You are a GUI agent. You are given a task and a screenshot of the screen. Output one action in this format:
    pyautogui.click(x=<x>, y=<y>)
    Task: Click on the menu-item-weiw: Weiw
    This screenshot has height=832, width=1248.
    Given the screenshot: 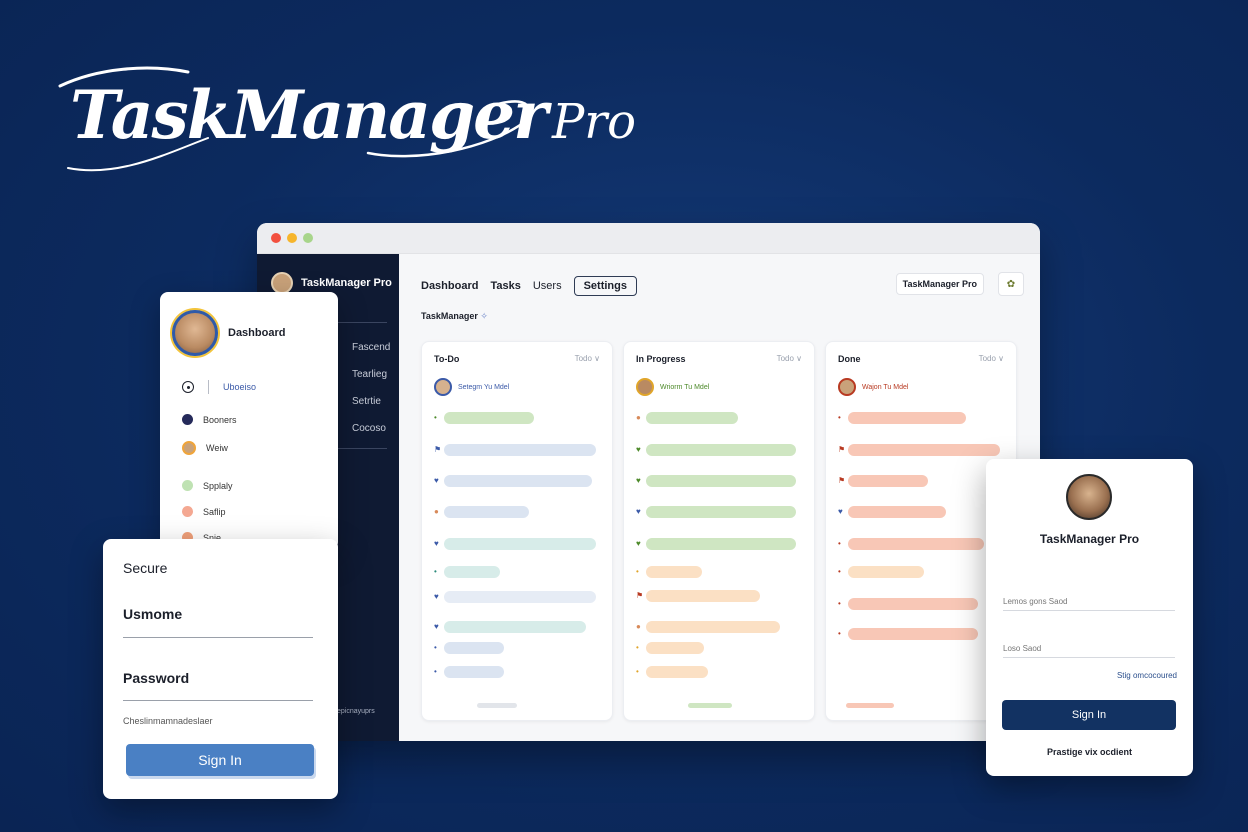 What is the action you would take?
    pyautogui.click(x=205, y=448)
    